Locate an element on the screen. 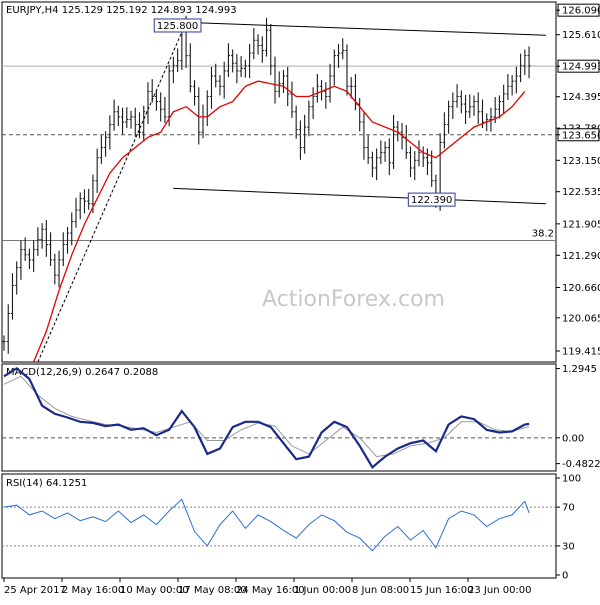 This screenshot has height=605, width=600. rsi-y-tick-label: 70 is located at coordinates (568, 508).